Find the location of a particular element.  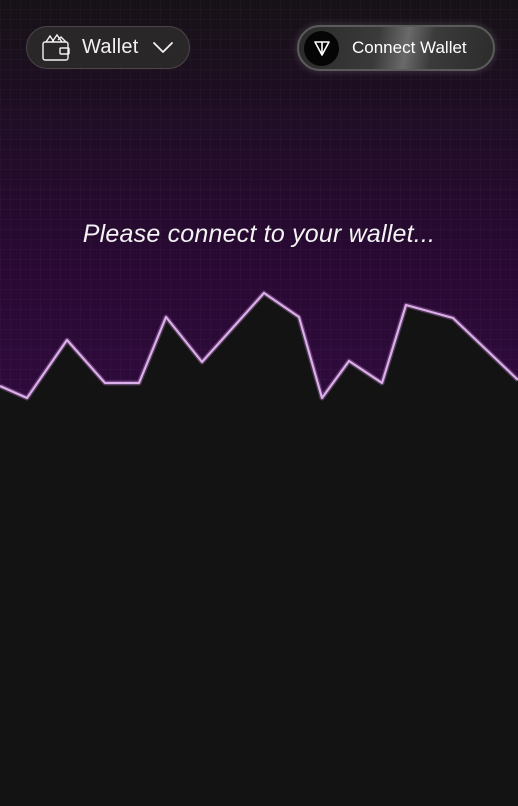

connect-wallet-button: Connect Wallet is located at coordinates (396, 48).